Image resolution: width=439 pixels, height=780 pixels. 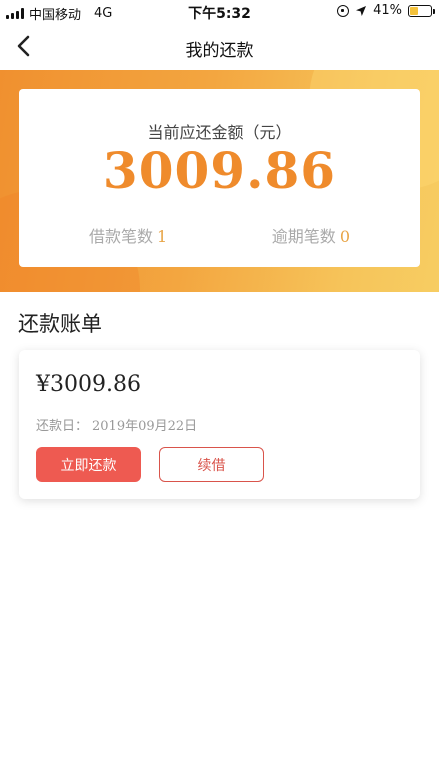 What do you see at coordinates (303, 236) in the screenshot?
I see `overdue-count-label: 逾期笔数` at bounding box center [303, 236].